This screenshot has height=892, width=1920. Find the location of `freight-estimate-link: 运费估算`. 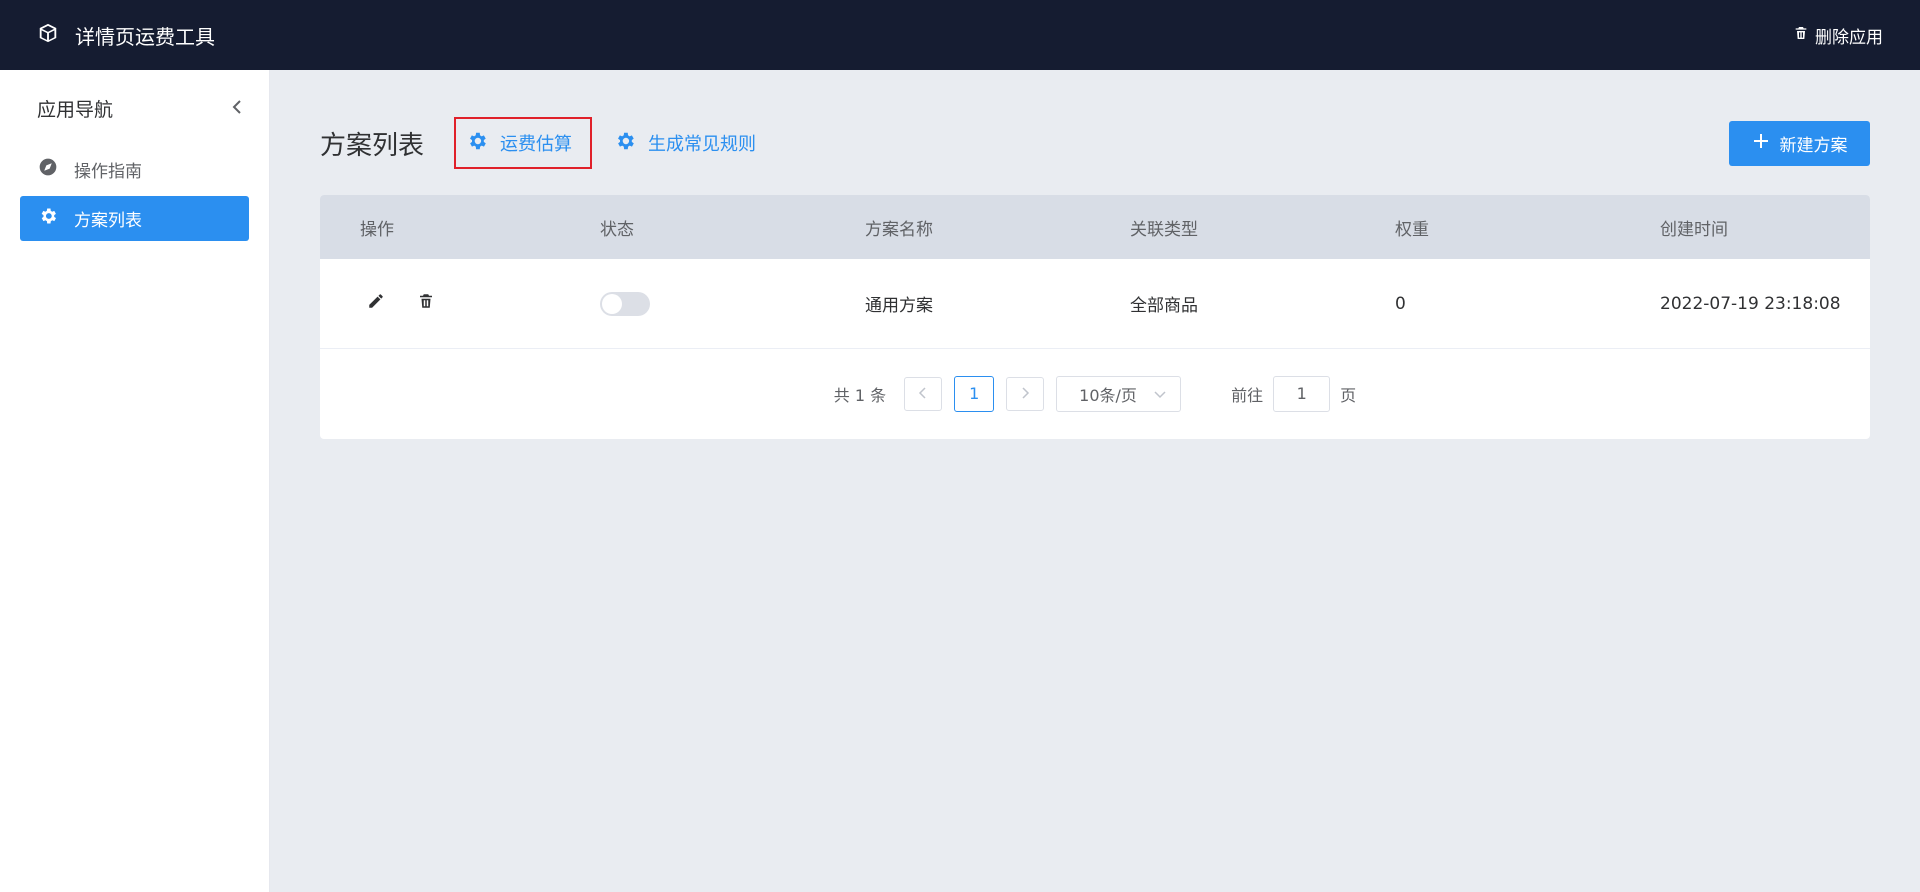

freight-estimate-link: 运费估算 is located at coordinates (523, 143).